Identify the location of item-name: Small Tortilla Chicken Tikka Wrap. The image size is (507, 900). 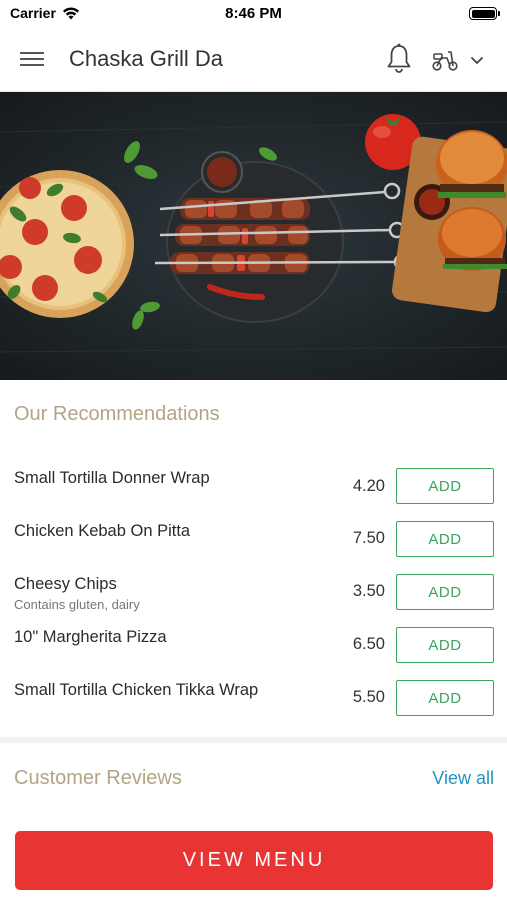
(136, 690).